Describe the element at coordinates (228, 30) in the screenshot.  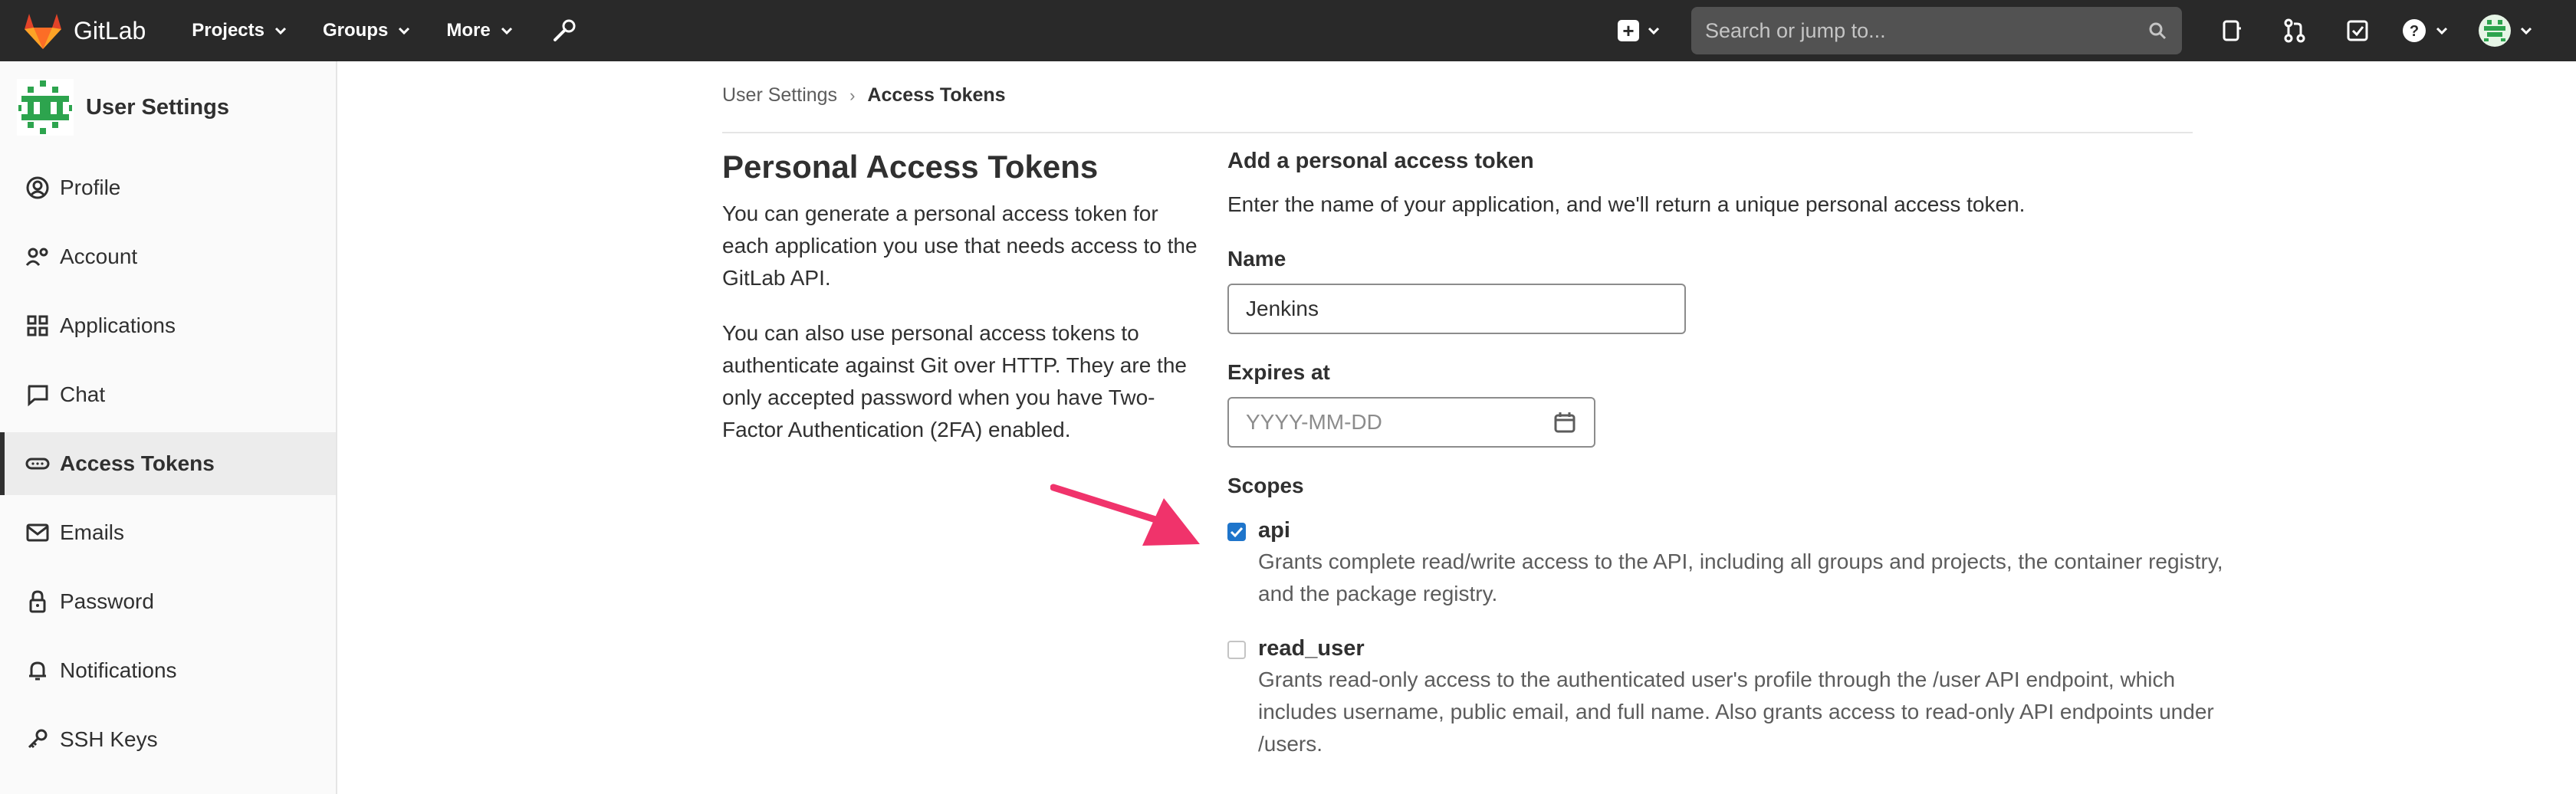
I see `nav-projects-label: Projects` at that location.